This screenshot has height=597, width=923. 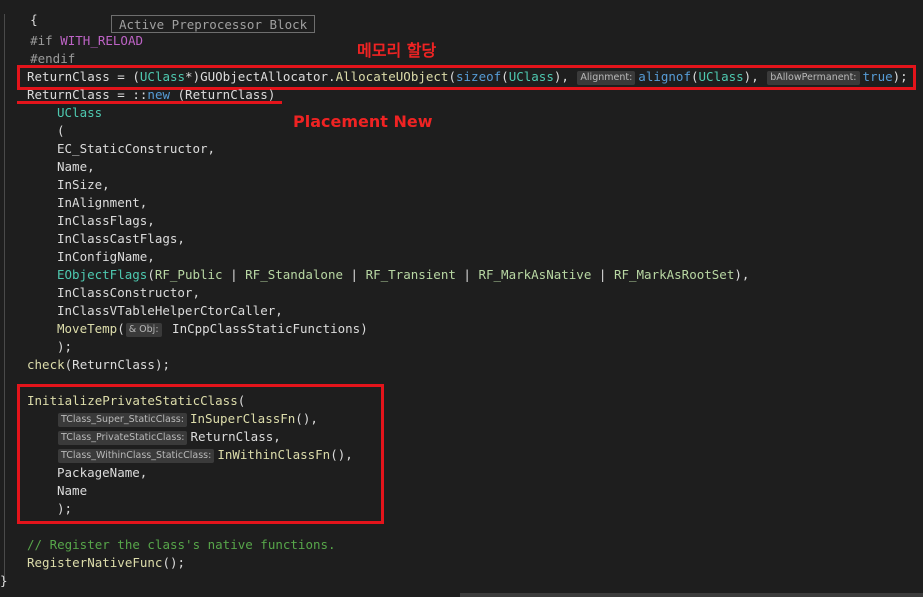 What do you see at coordinates (691, 595) in the screenshot?
I see `horizontal-scrollbar` at bounding box center [691, 595].